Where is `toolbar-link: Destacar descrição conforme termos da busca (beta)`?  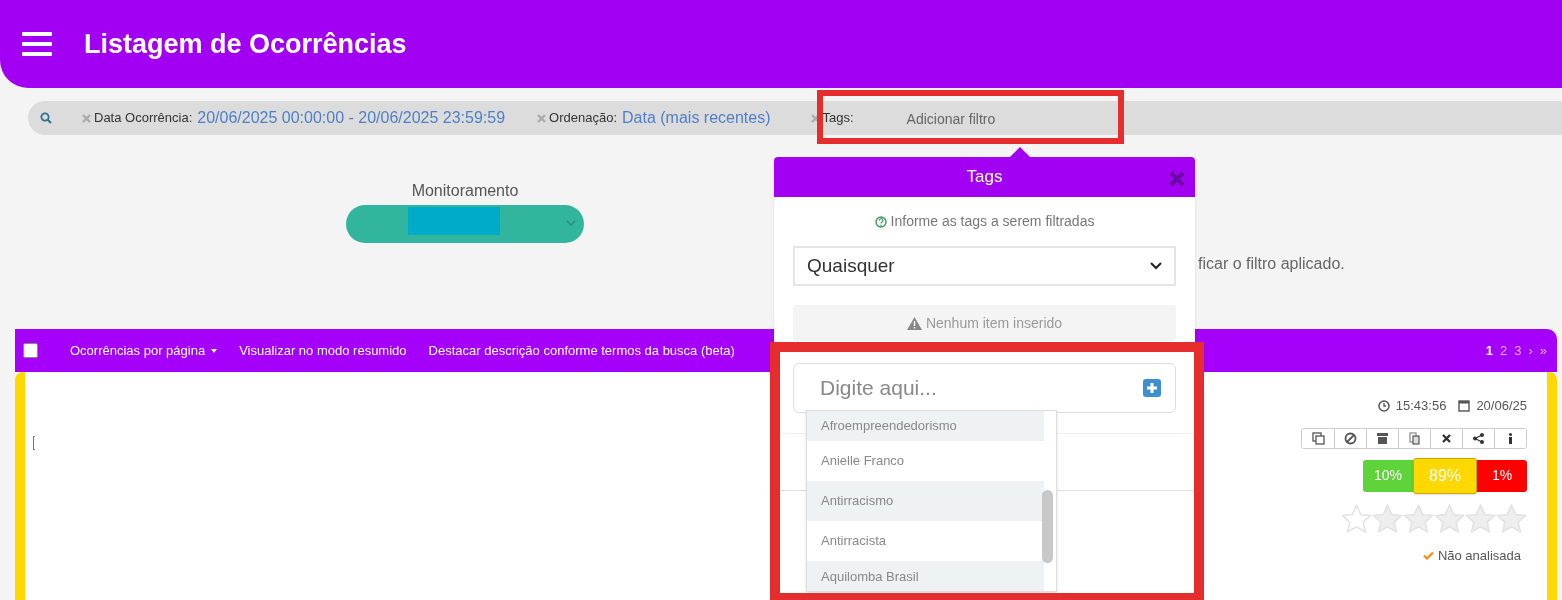
toolbar-link: Destacar descrição conforme termos da busca (beta) is located at coordinates (581, 350).